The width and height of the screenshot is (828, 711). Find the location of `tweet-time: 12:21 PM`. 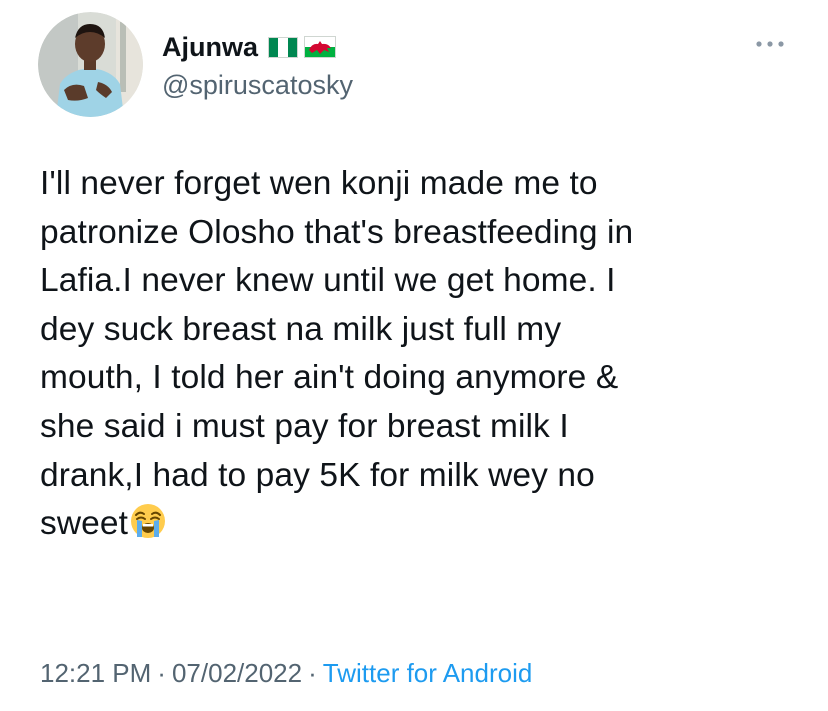

tweet-time: 12:21 PM is located at coordinates (95, 673).